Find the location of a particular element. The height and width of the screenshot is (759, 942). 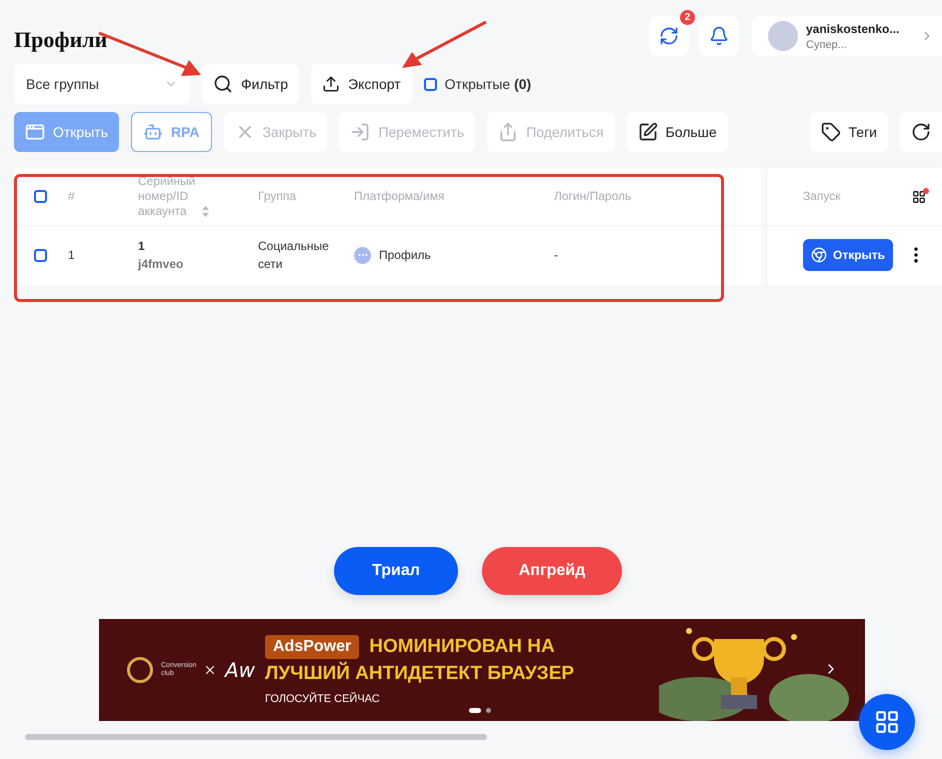

table-cell: Профиль is located at coordinates (405, 255).